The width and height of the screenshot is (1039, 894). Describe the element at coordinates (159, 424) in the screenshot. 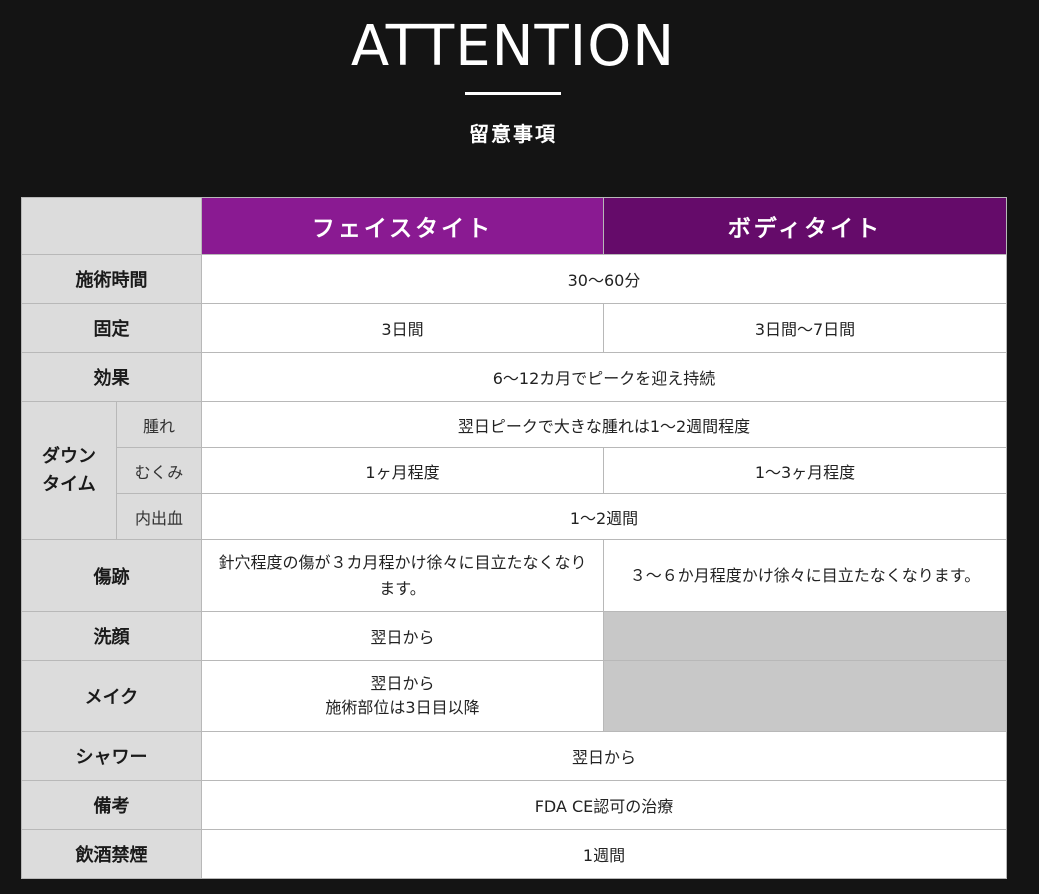

I see `row-label-swelling: 腫れ` at that location.